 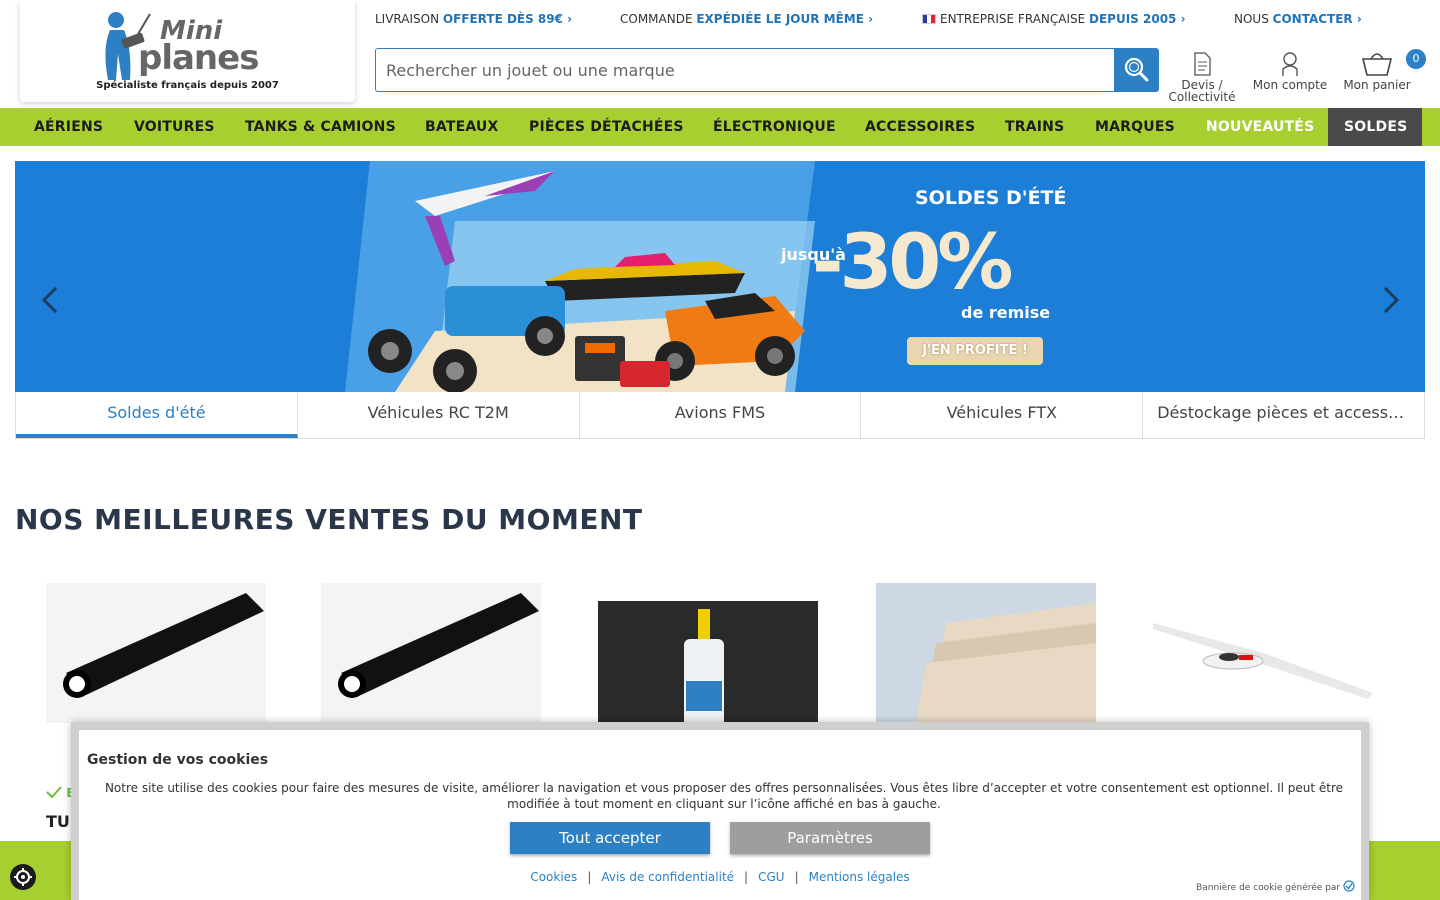 I want to click on nav-pieces-detachees: PIÈCES DÉTACHÉES, so click(x=606, y=127).